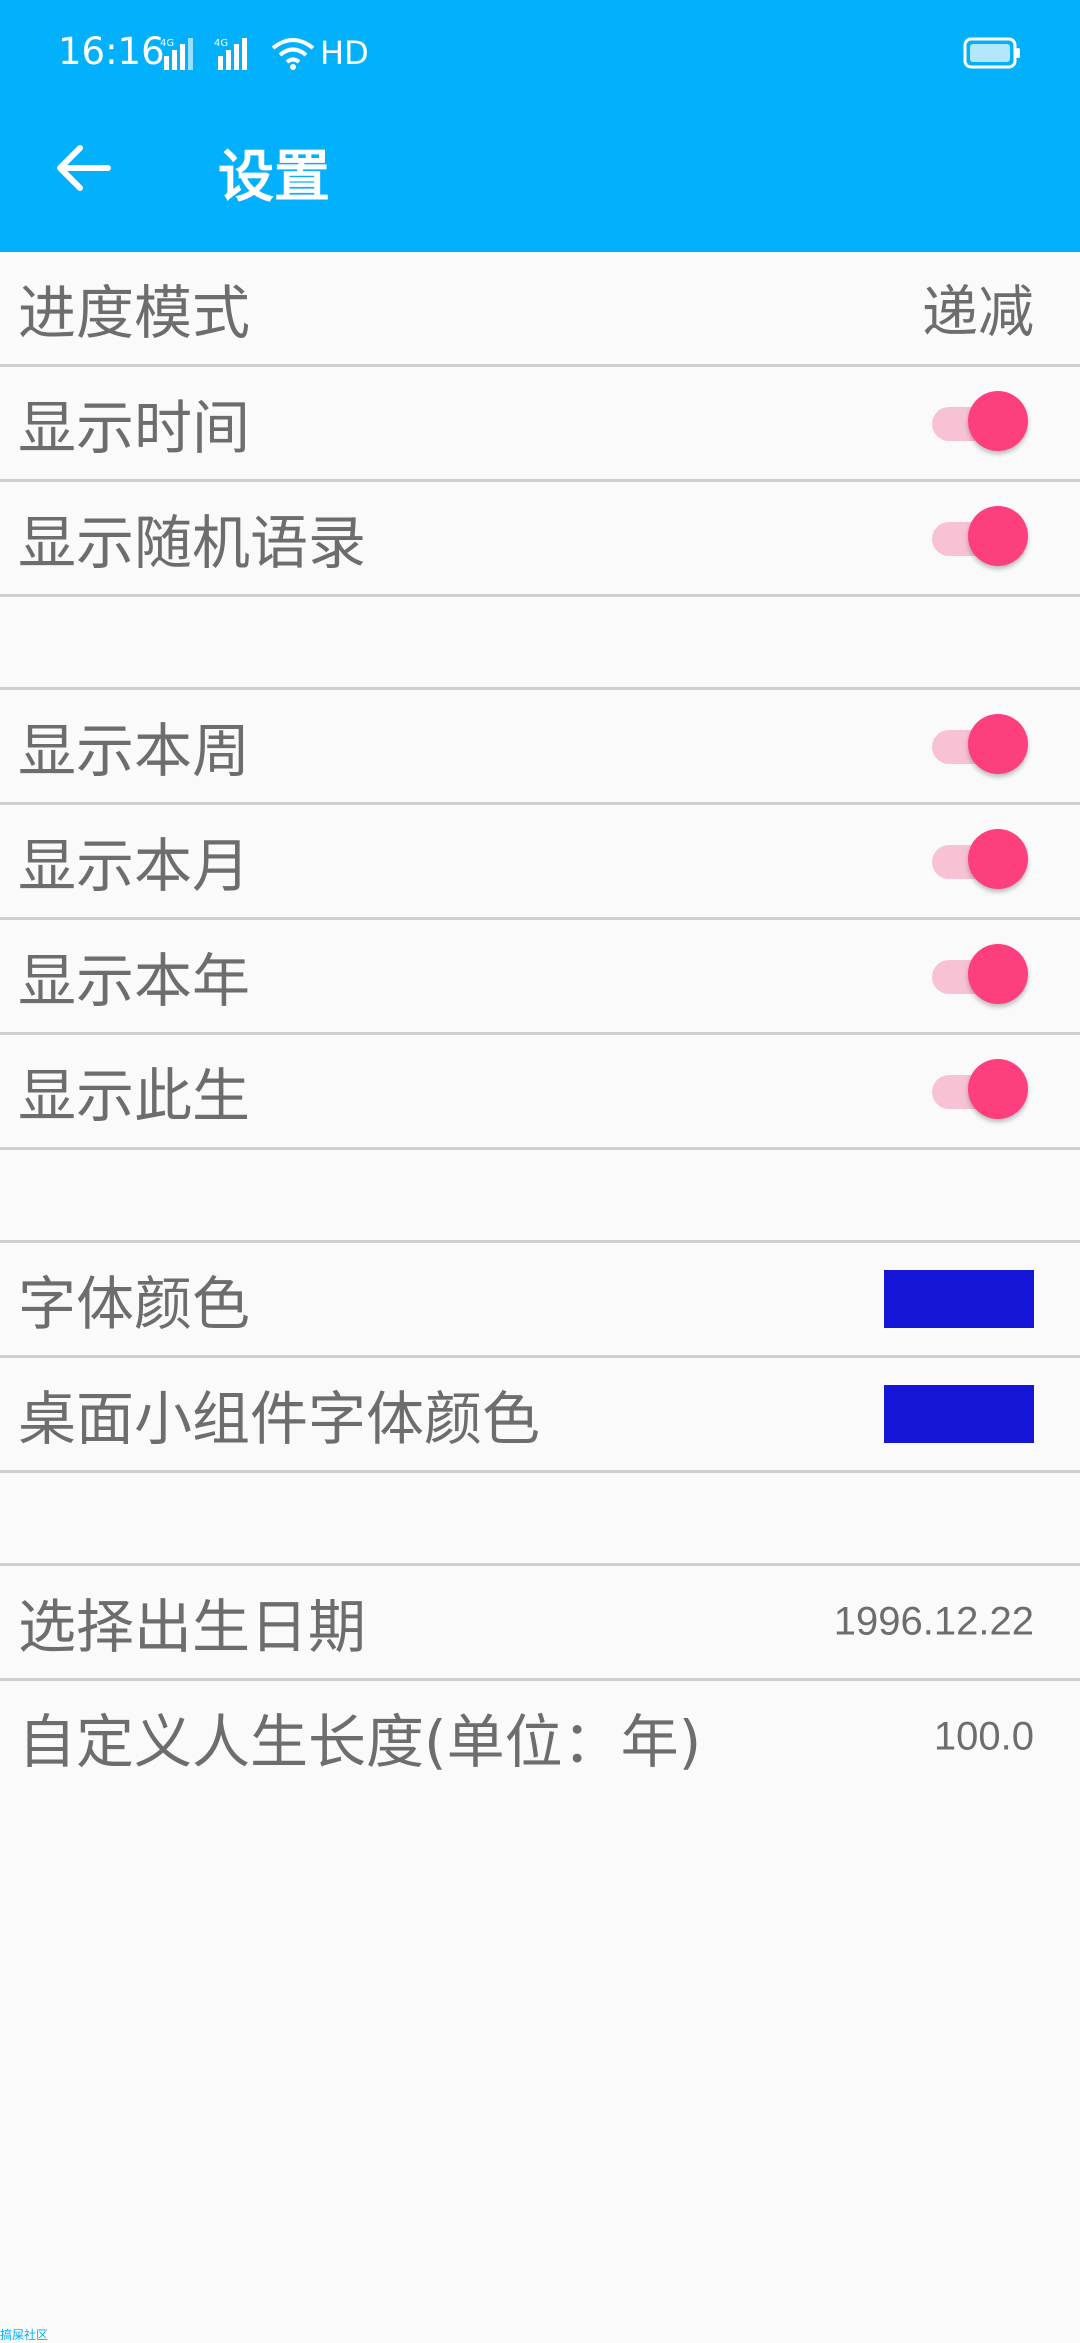 The image size is (1080, 2343). I want to click on widget-font-color-row: 桌面小组件字体颜色, so click(540, 1415).